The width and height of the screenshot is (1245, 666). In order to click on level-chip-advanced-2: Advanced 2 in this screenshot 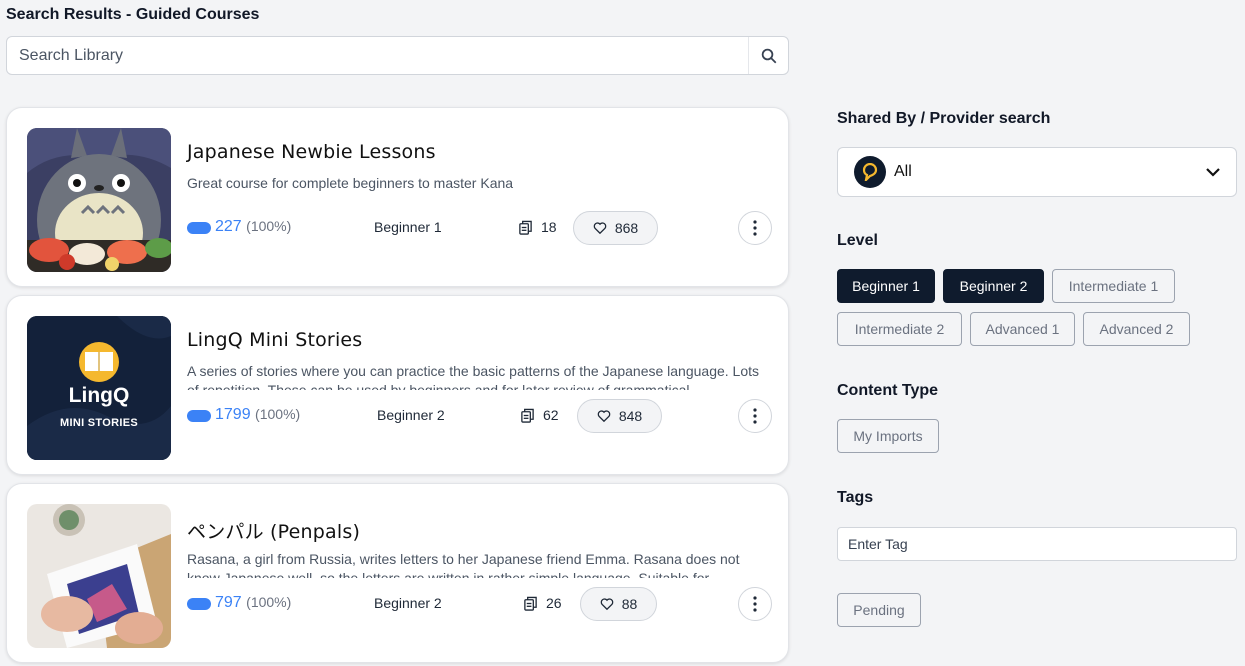, I will do `click(1136, 329)`.